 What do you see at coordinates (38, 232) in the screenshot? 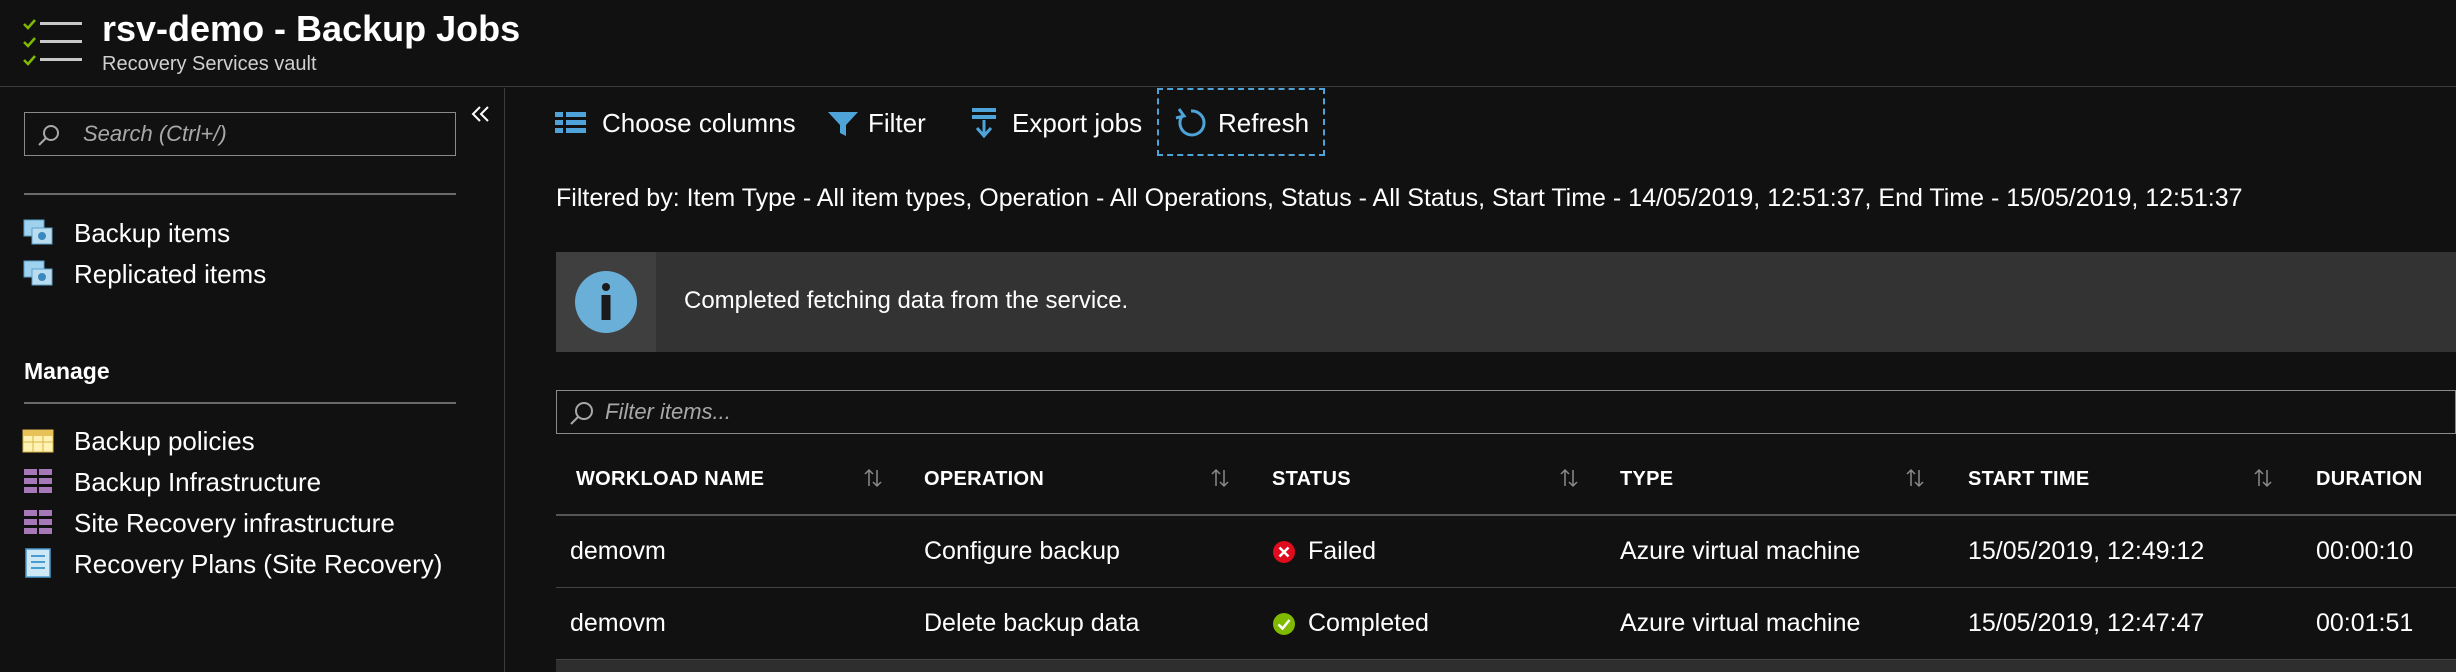
I see `backup-items-icon` at bounding box center [38, 232].